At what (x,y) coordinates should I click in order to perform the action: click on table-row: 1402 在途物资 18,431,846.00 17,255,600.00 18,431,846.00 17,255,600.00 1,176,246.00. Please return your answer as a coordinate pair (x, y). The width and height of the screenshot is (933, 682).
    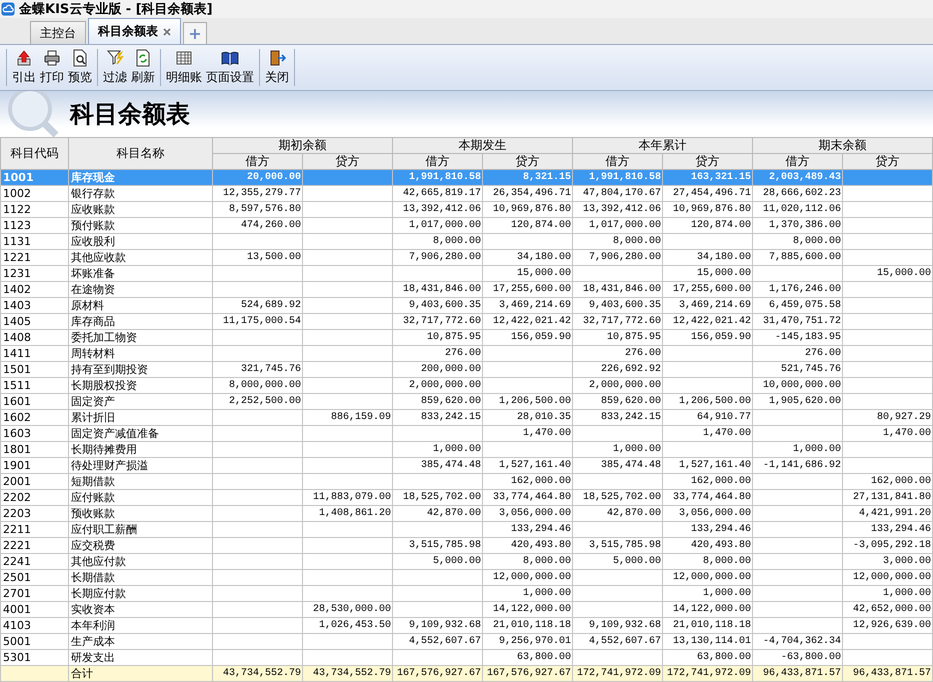
    Looking at the image, I should click on (466, 290).